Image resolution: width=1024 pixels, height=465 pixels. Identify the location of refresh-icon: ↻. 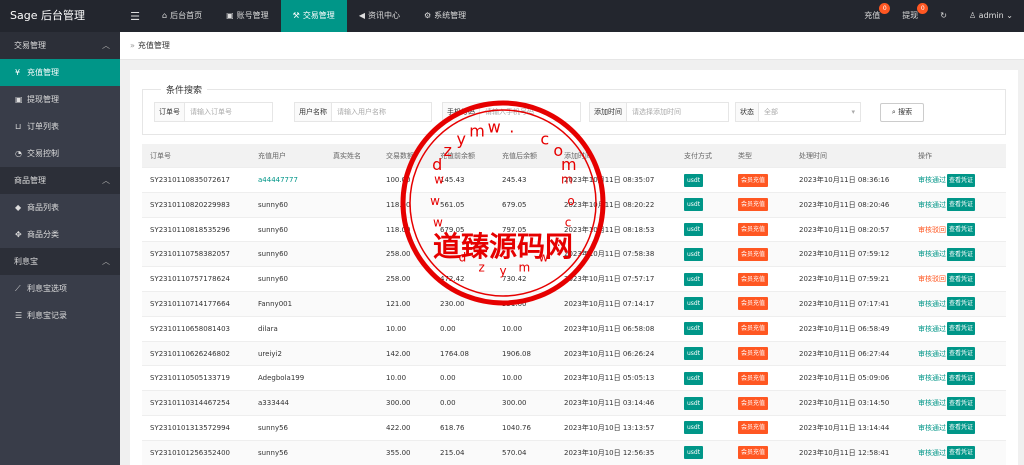
(943, 16).